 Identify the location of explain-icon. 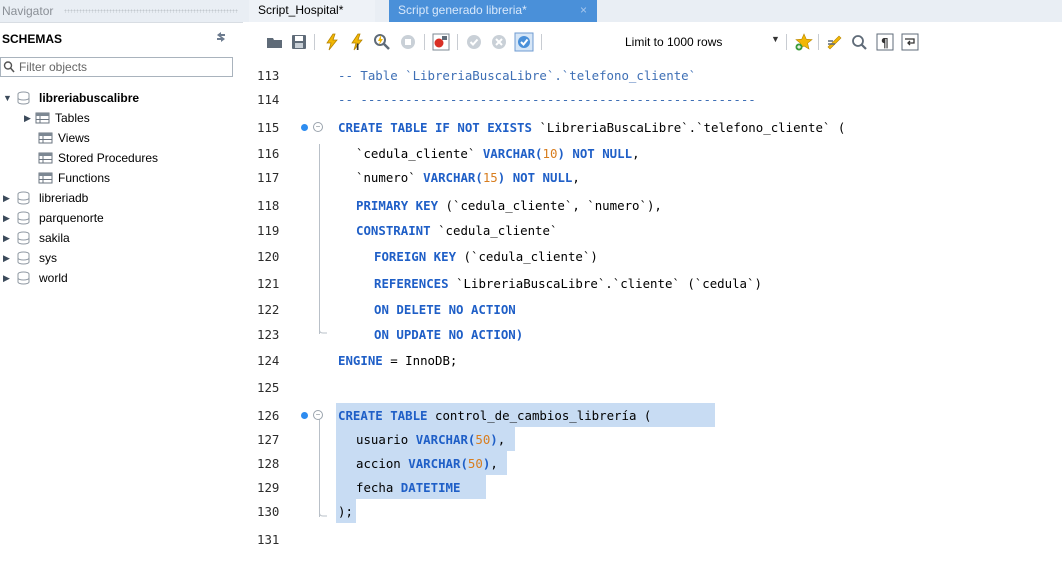
(382, 42).